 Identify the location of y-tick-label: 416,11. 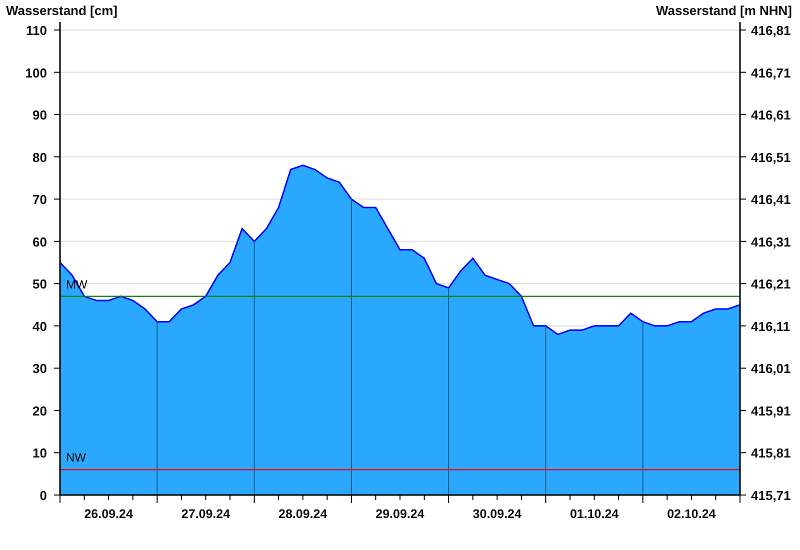
(770, 326).